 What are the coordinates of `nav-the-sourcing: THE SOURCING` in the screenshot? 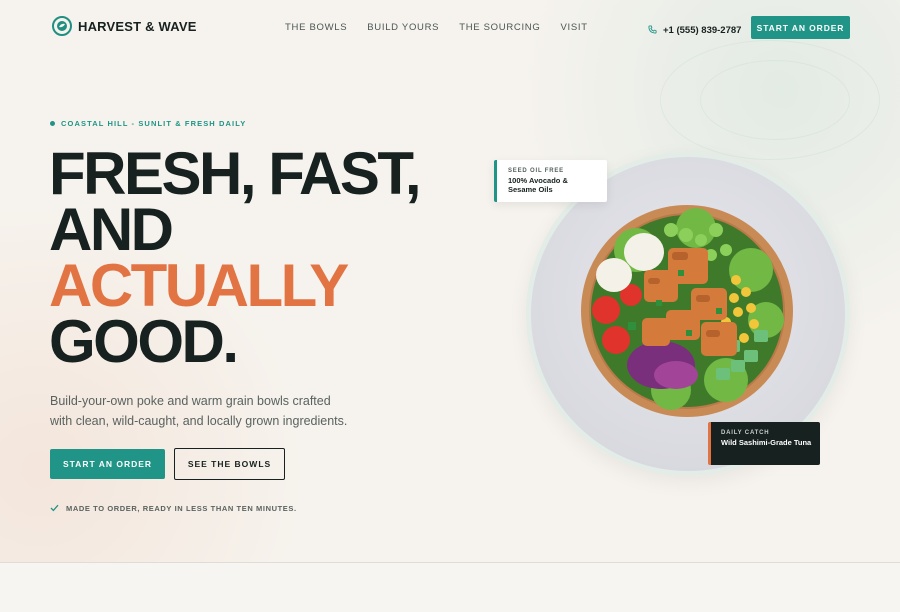 It's located at (499, 27).